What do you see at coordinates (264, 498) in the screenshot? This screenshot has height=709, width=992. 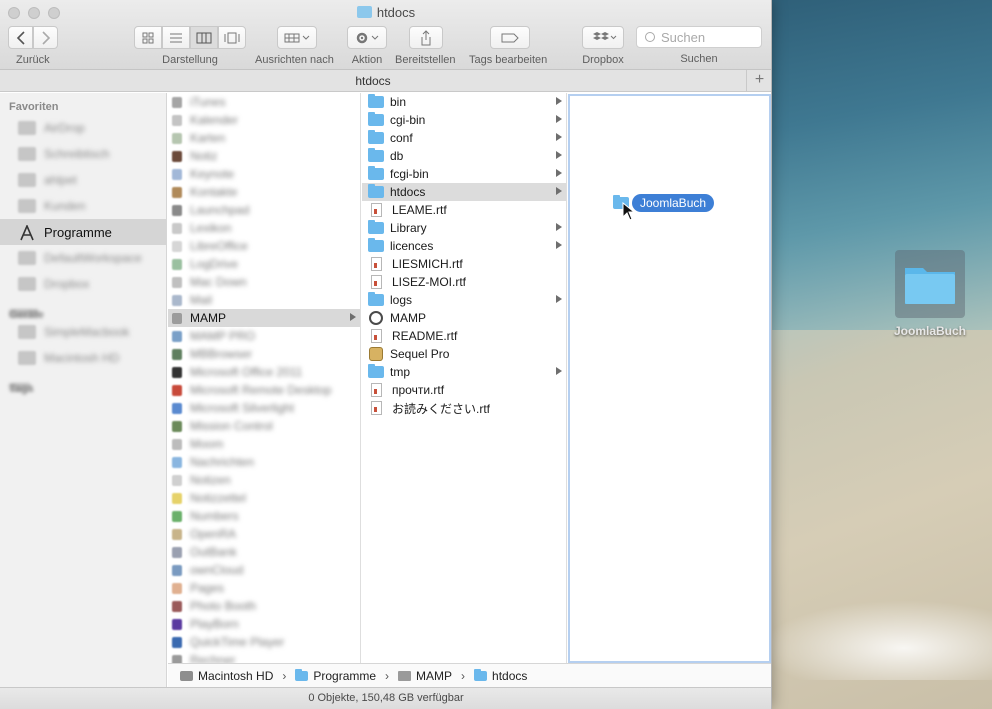 I see `list-item: Notizzettel` at bounding box center [264, 498].